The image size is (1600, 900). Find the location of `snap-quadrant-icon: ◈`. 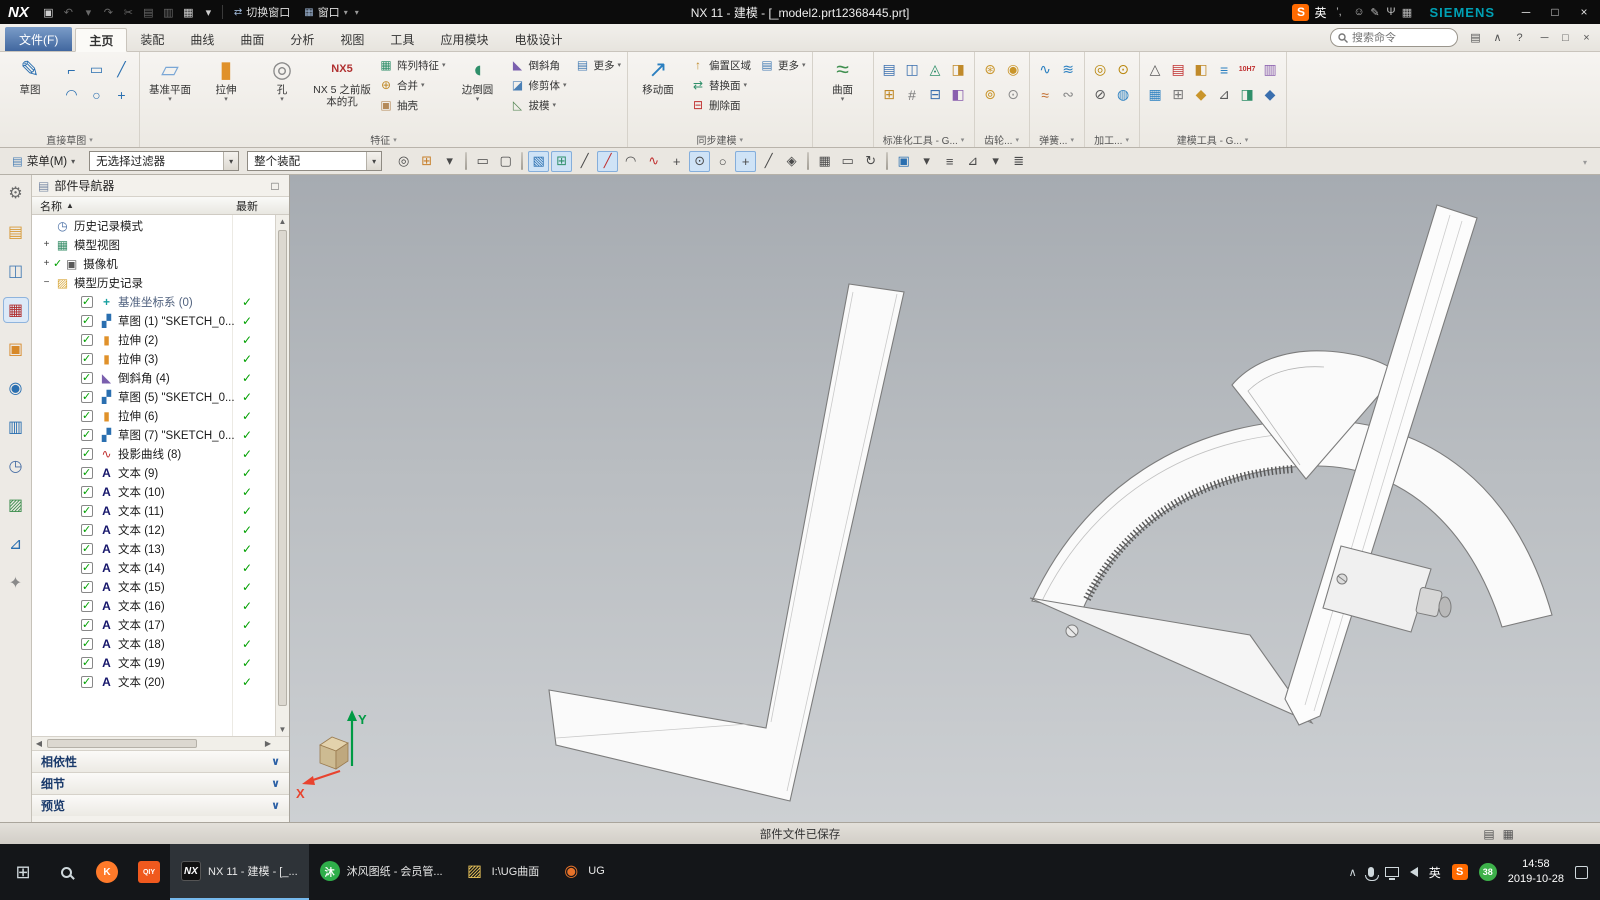

snap-quadrant-icon: ◈ is located at coordinates (791, 161).